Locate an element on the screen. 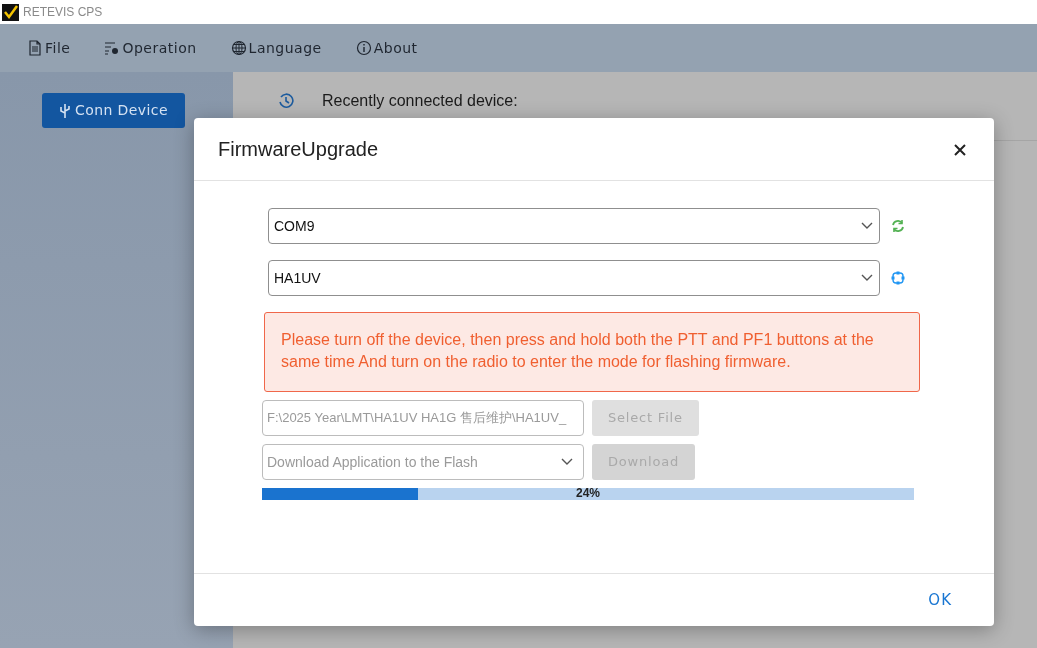 This screenshot has width=1037, height=648. target-icon is located at coordinates (898, 278).